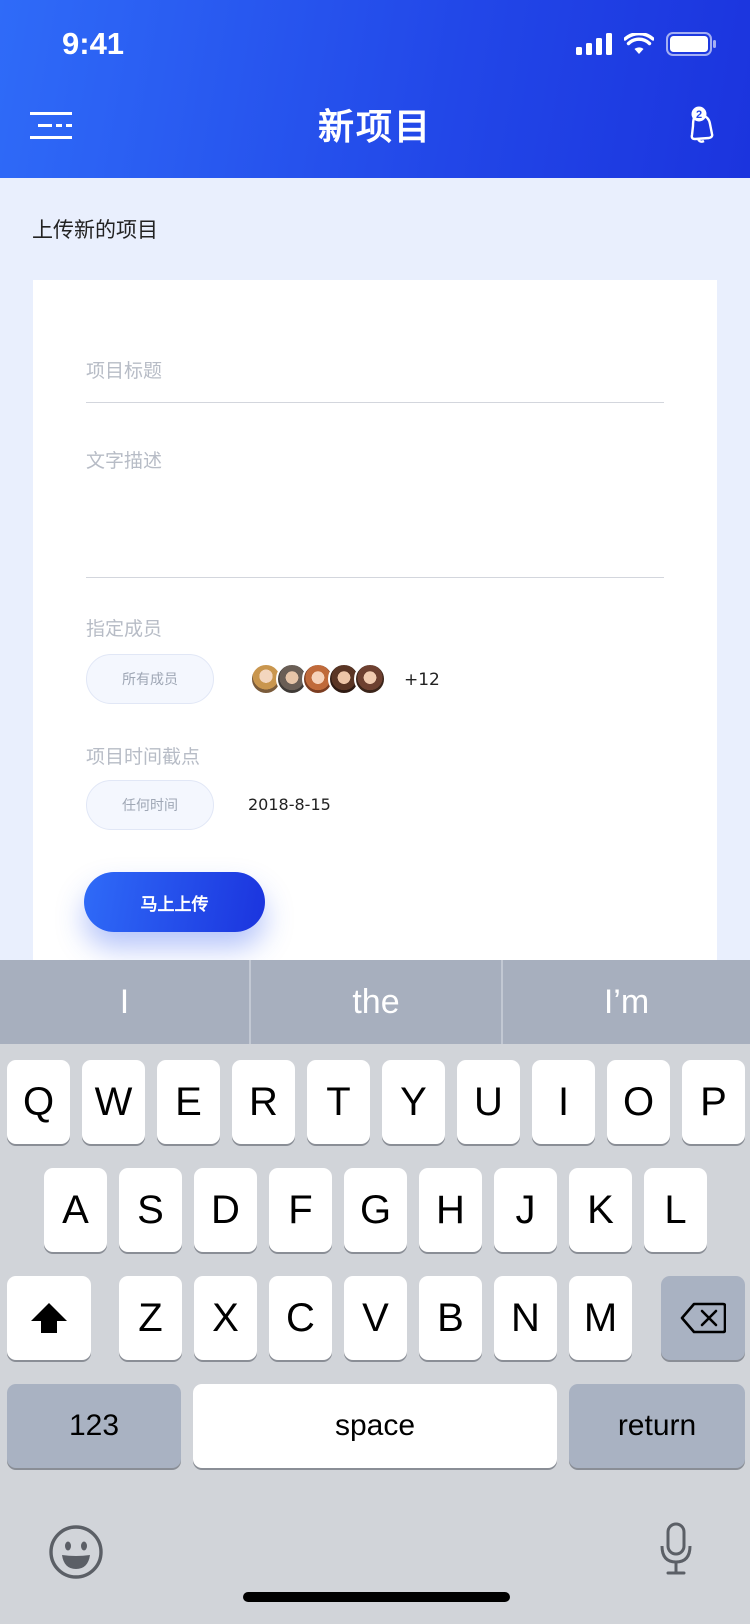 The width and height of the screenshot is (750, 1624). Describe the element at coordinates (174, 902) in the screenshot. I see `upload-now-button: 马上上传` at that location.